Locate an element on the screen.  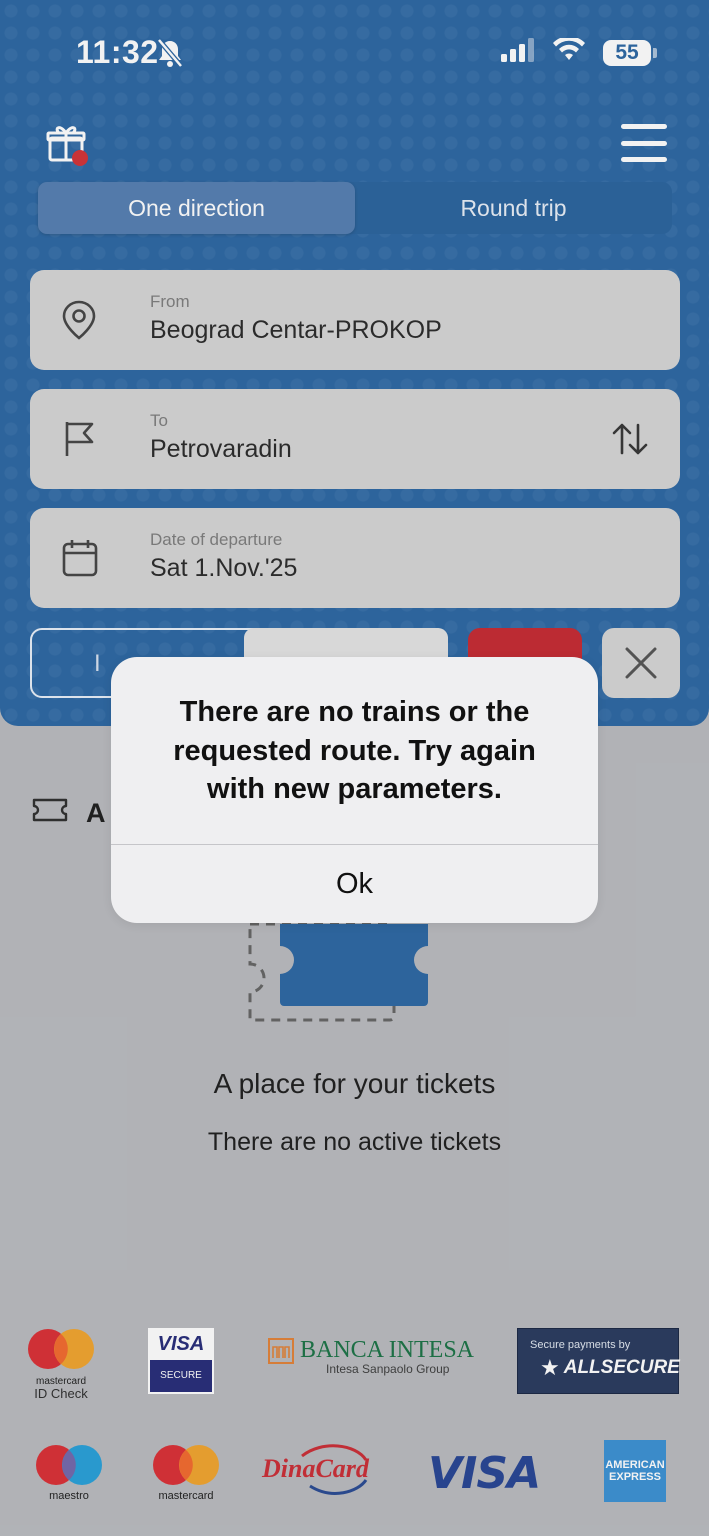
alert-ok-button: Ok is located at coordinates (354, 884).